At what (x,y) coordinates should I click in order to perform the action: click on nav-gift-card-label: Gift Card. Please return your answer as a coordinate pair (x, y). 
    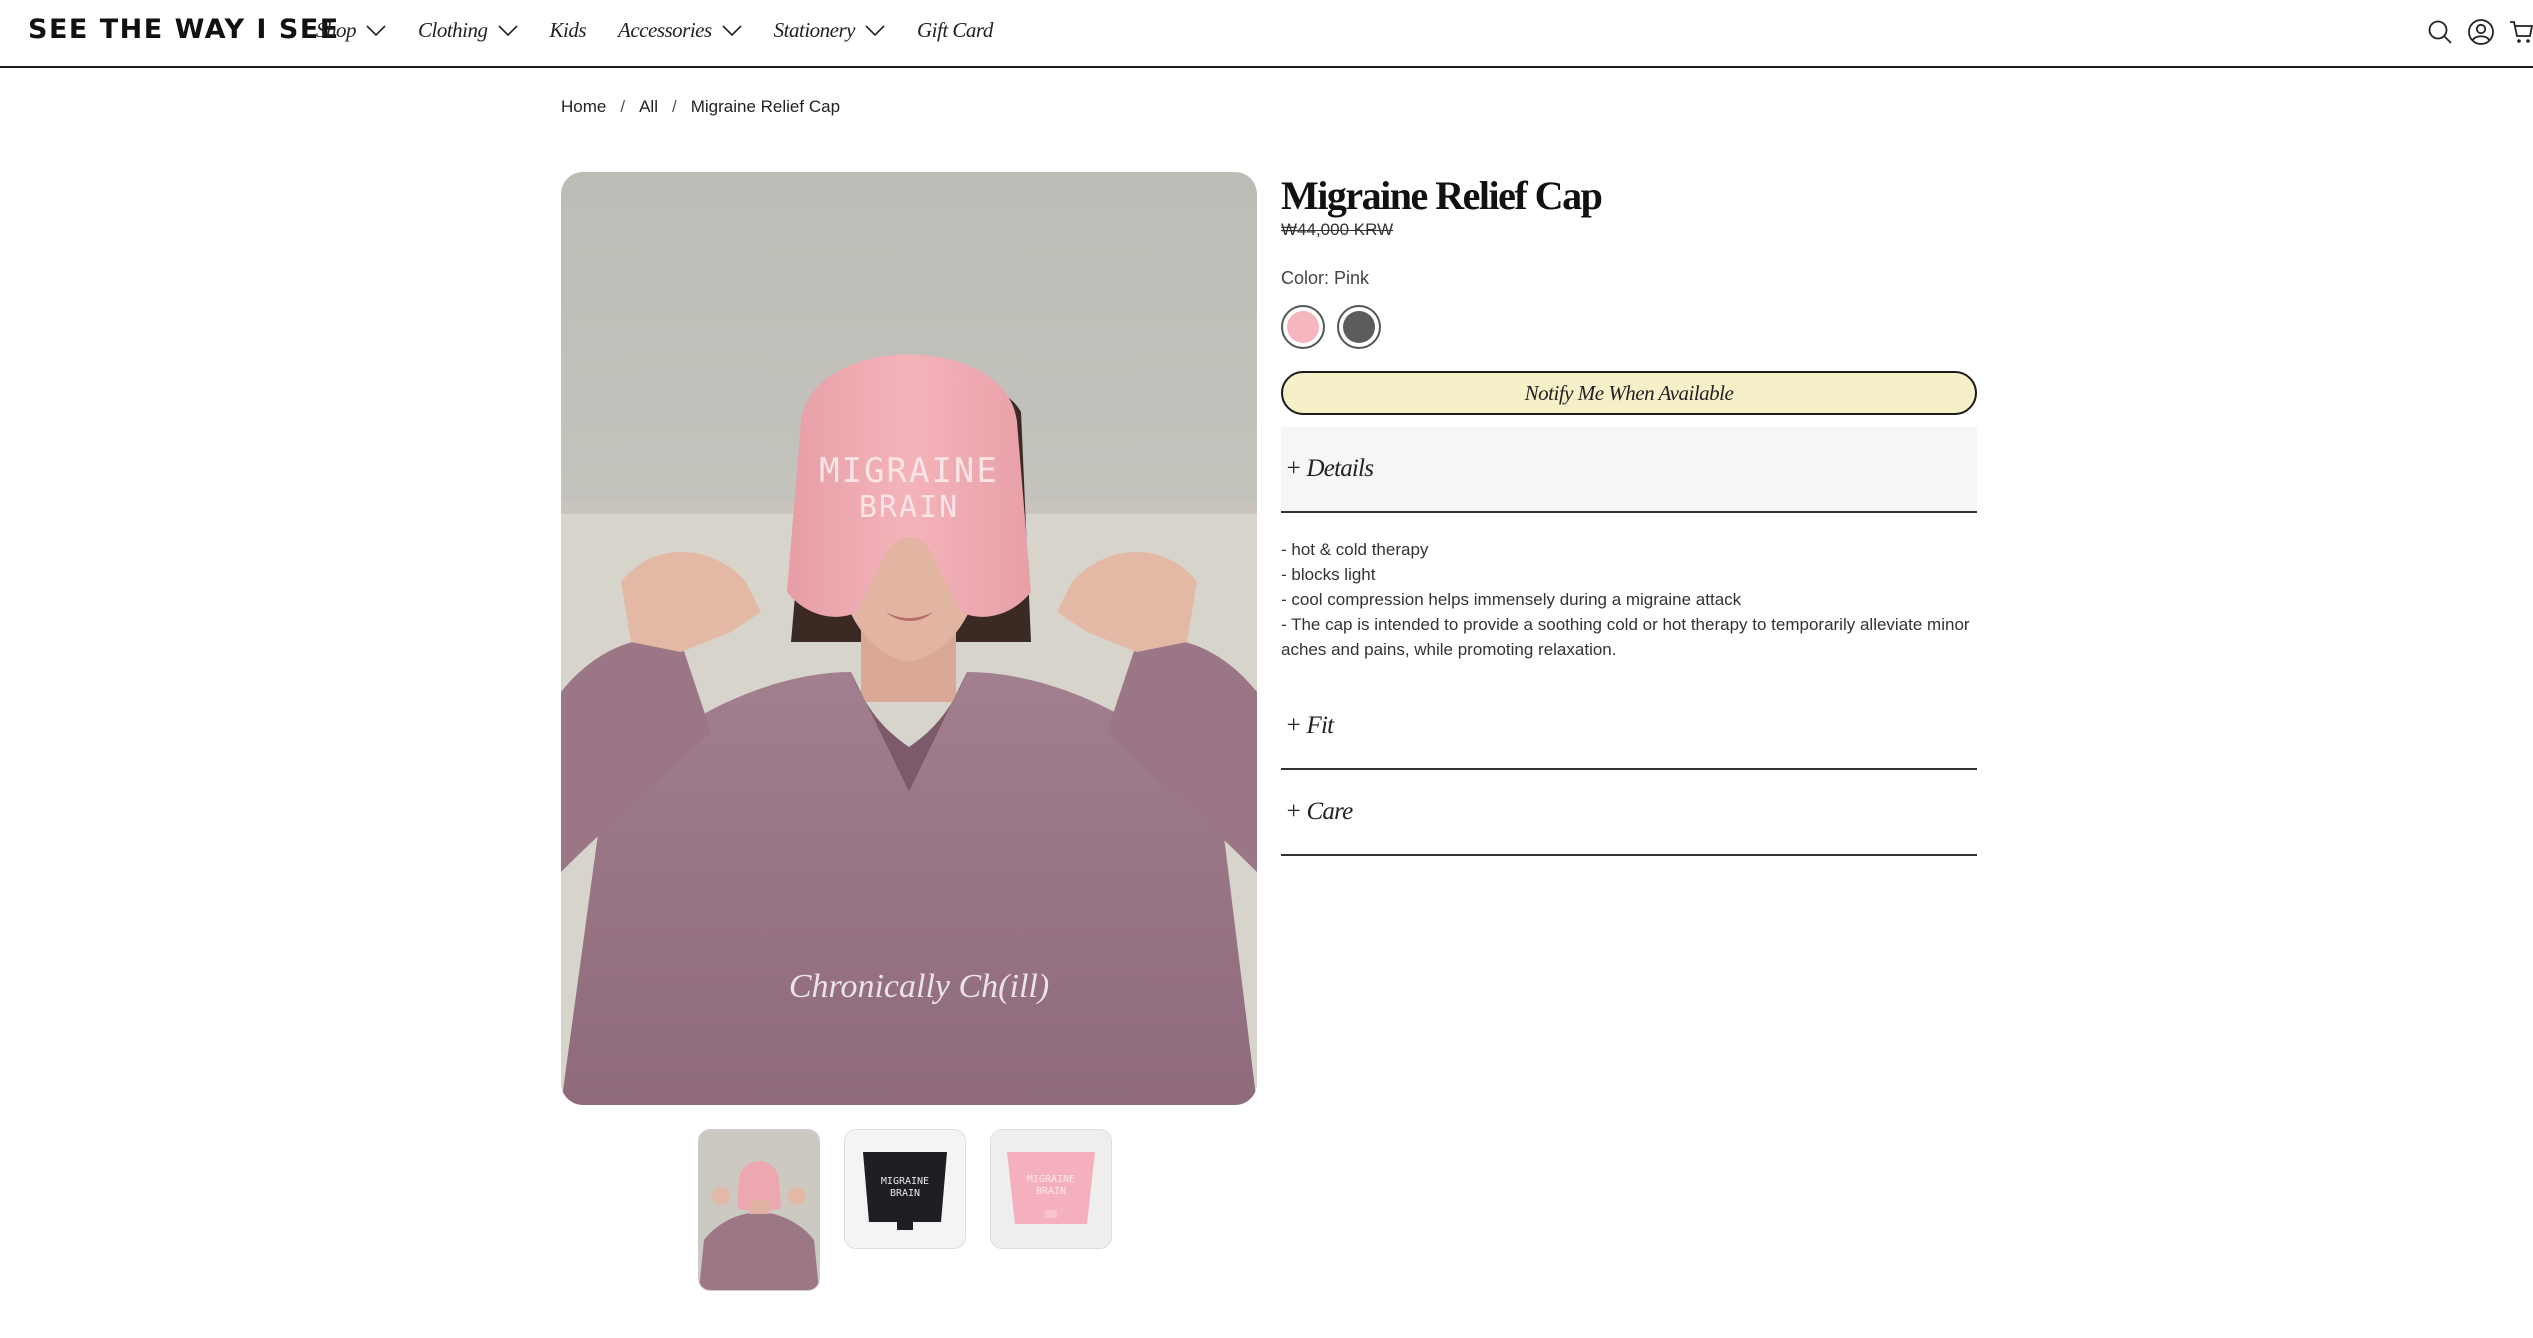
    Looking at the image, I should click on (955, 30).